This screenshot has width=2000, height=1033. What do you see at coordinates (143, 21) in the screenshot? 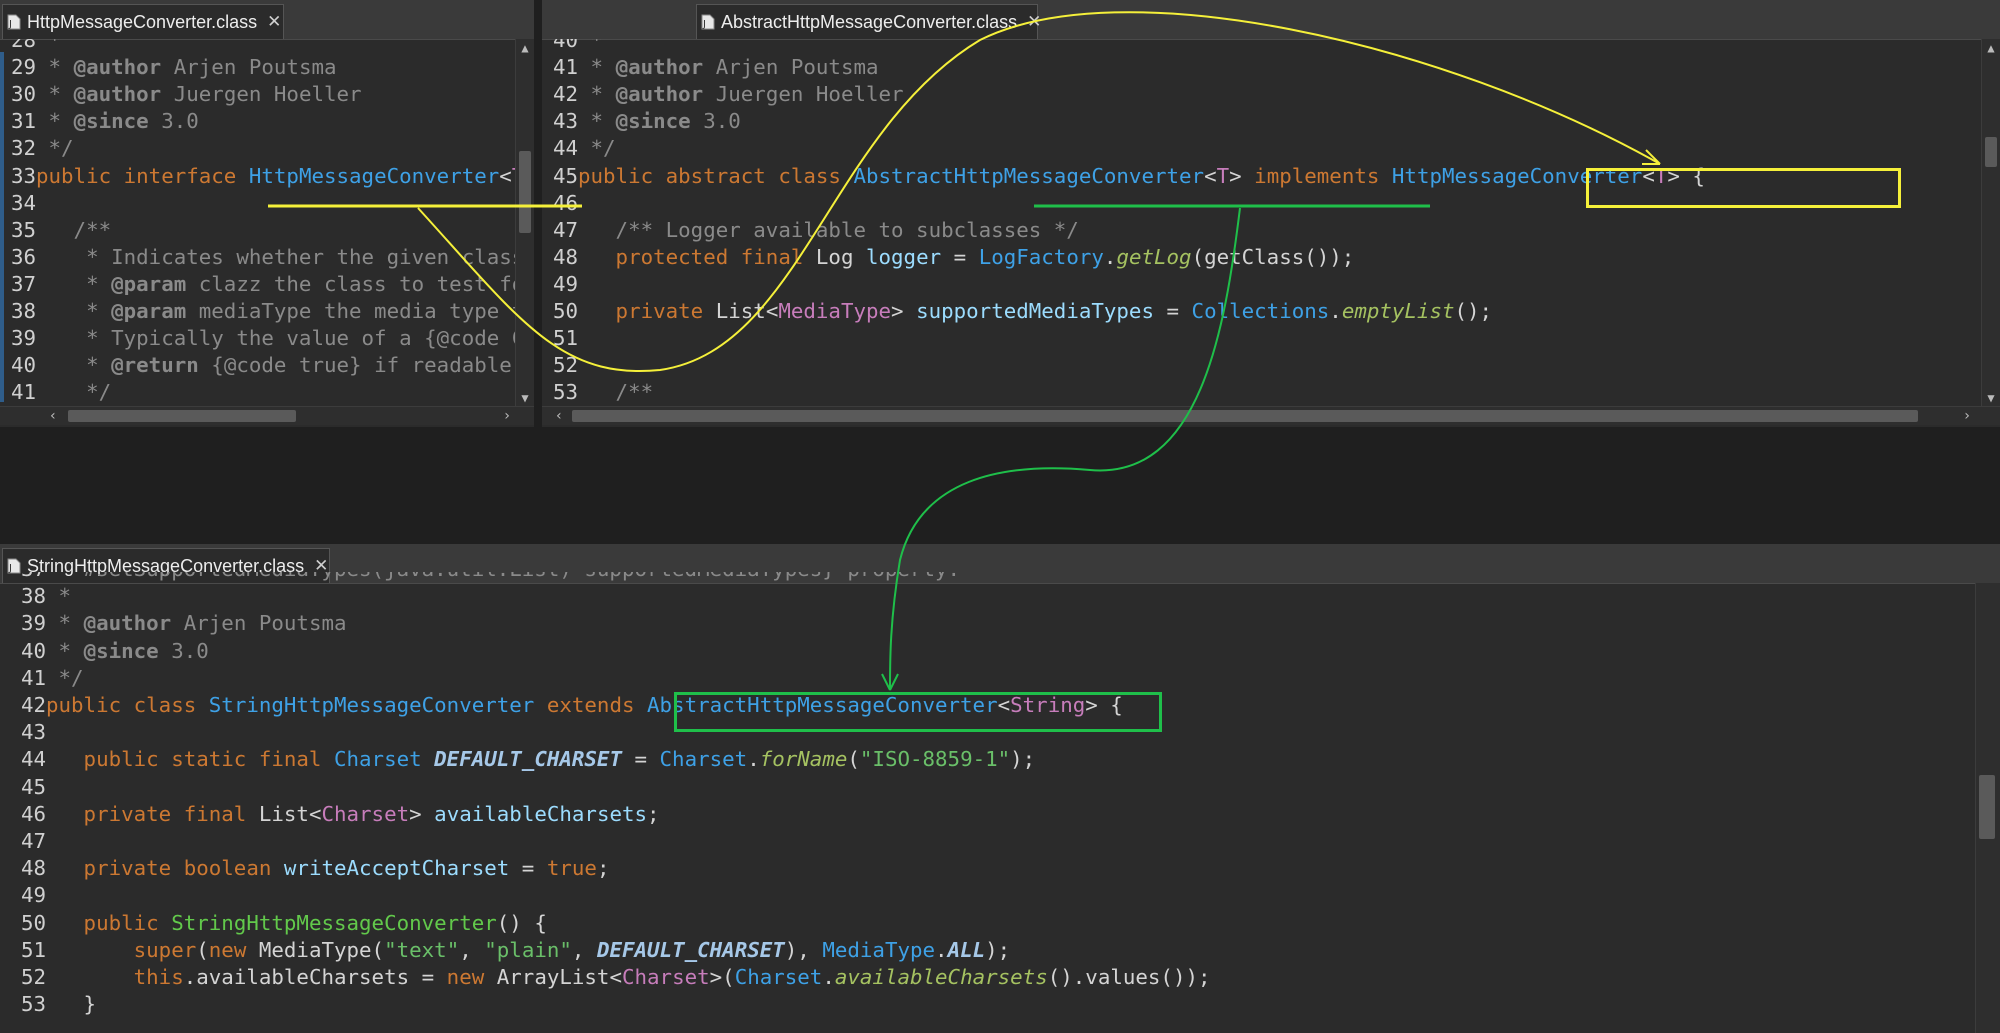
I see `tab-http-message-converter: J HttpMessageConverter.class ✕` at bounding box center [143, 21].